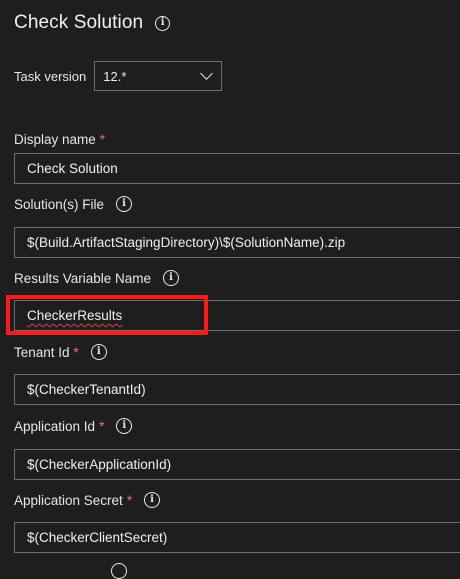 This screenshot has height=579, width=460. Describe the element at coordinates (237, 537) in the screenshot. I see `application-secret-input: $(CheckerClientSecret)` at that location.